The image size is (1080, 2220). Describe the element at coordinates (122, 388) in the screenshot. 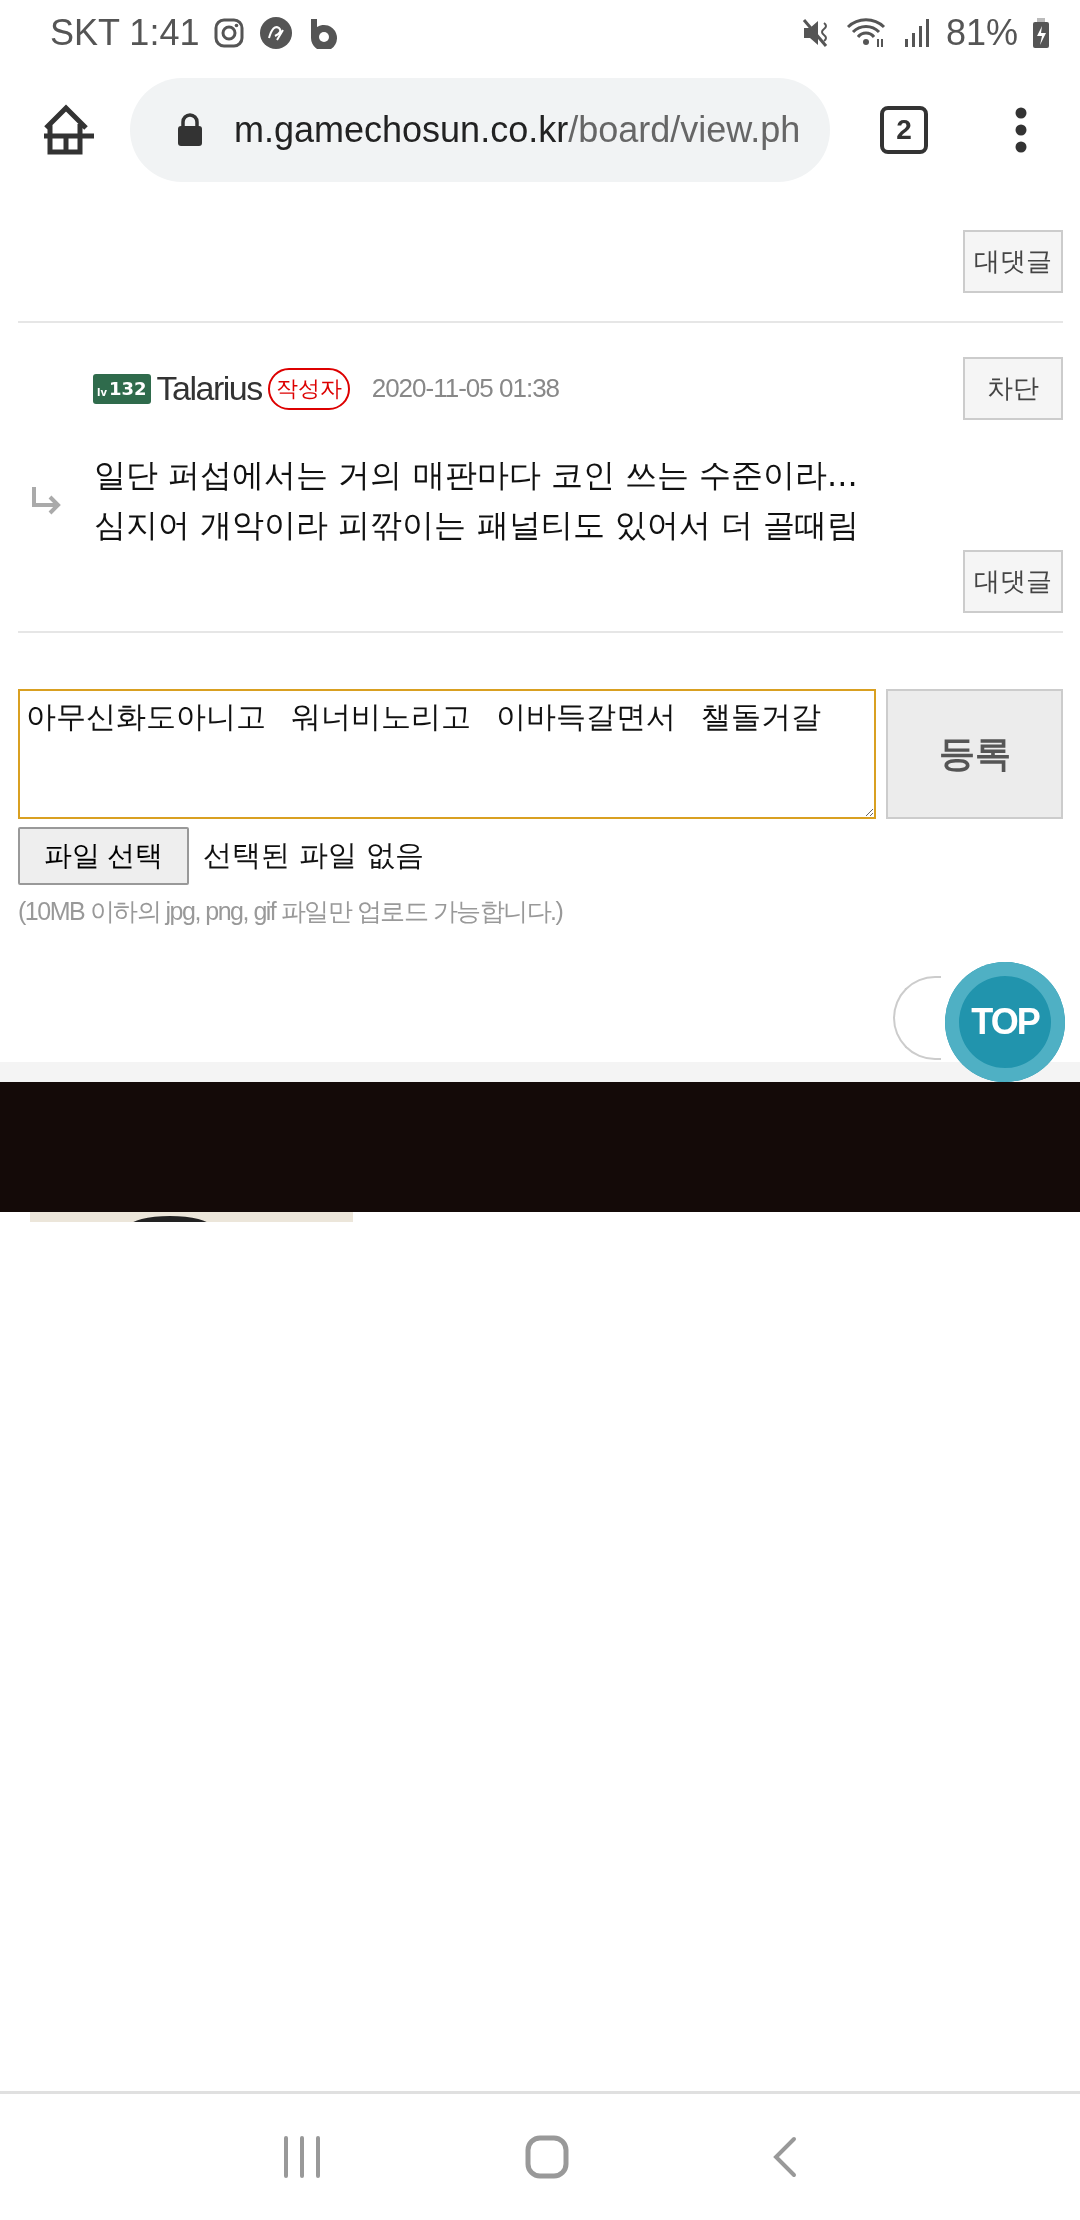

I see `level-badge: lv 132` at that location.